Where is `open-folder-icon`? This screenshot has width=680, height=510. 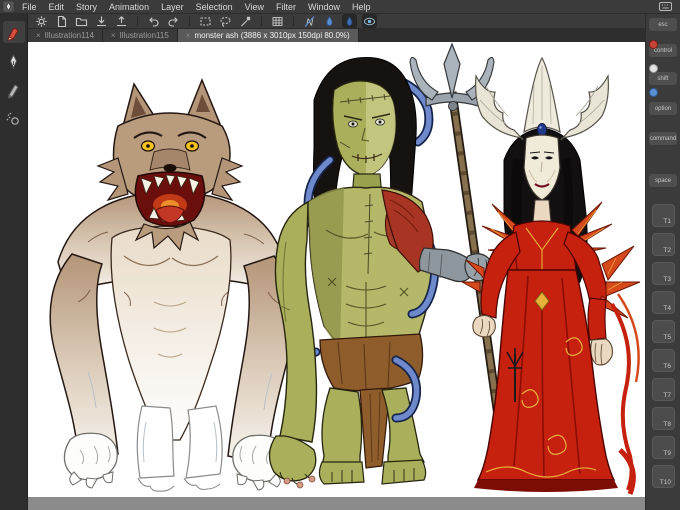
open-folder-icon is located at coordinates (81, 21).